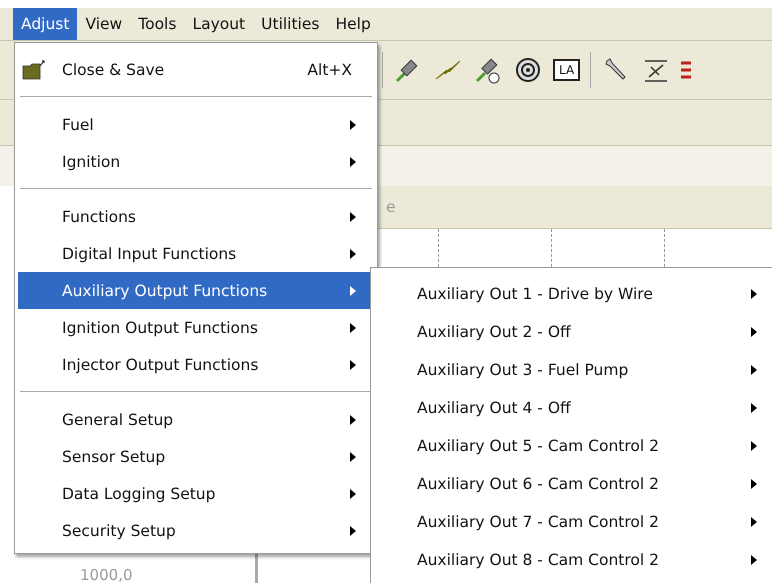 Image resolution: width=772 pixels, height=583 pixels. I want to click on menu-item: Fuel, so click(196, 124).